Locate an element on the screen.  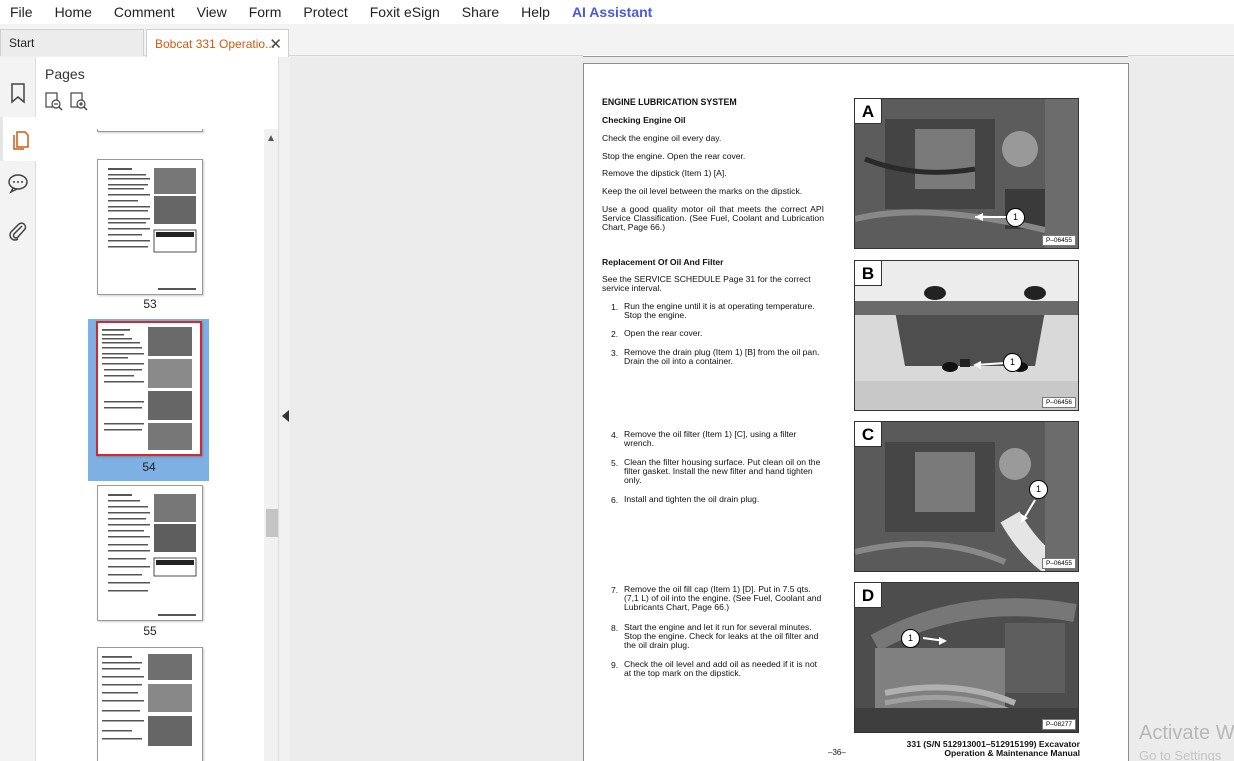
tab-bar: Start Bobcat 331 Operatio... ✕ is located at coordinates (617, 40).